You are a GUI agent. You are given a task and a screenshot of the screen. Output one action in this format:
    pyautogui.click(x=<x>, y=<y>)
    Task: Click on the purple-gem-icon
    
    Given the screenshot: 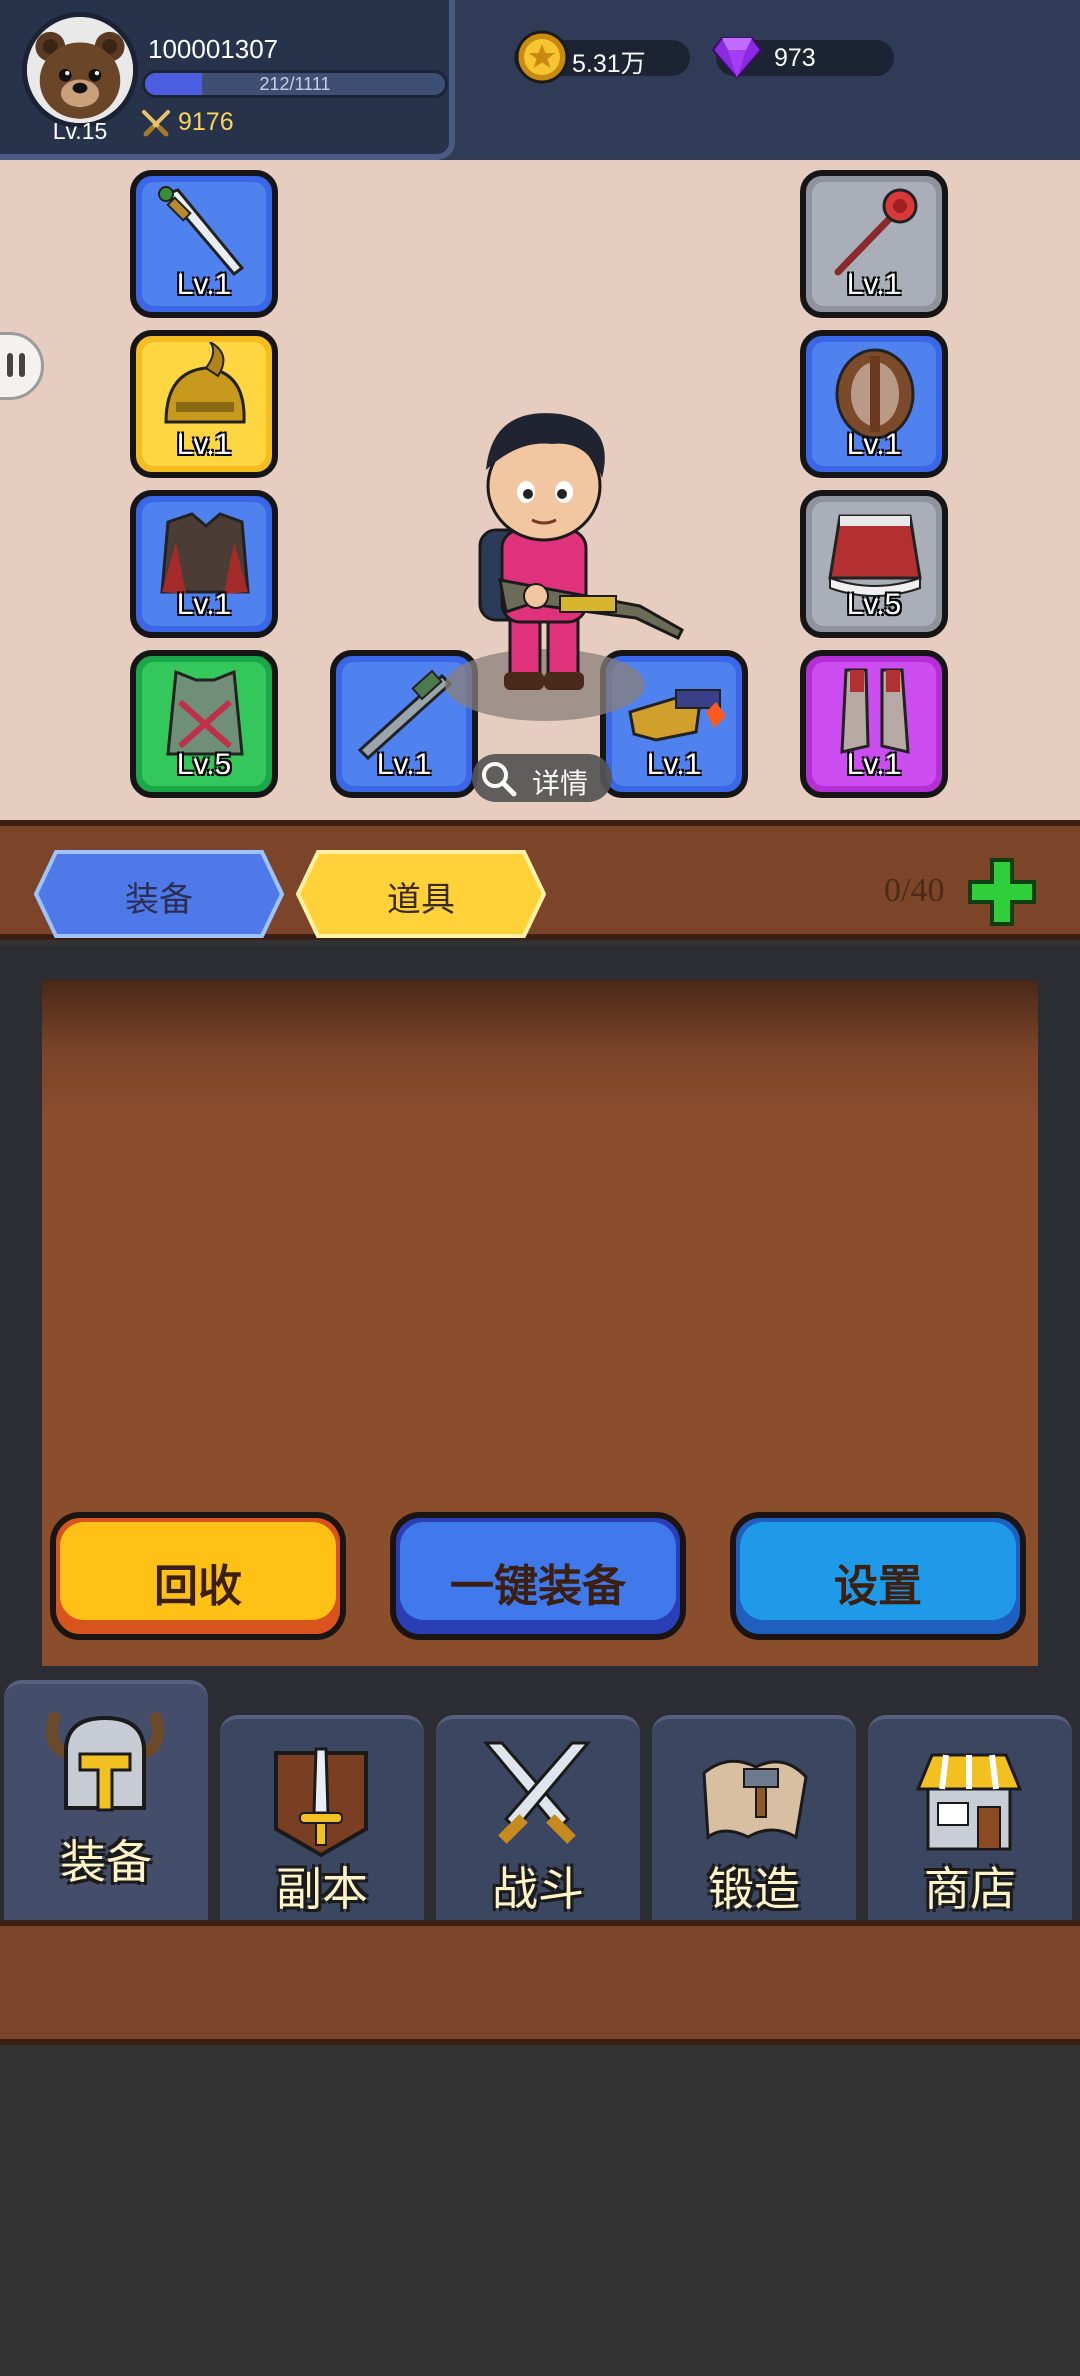 What is the action you would take?
    pyautogui.click(x=737, y=58)
    